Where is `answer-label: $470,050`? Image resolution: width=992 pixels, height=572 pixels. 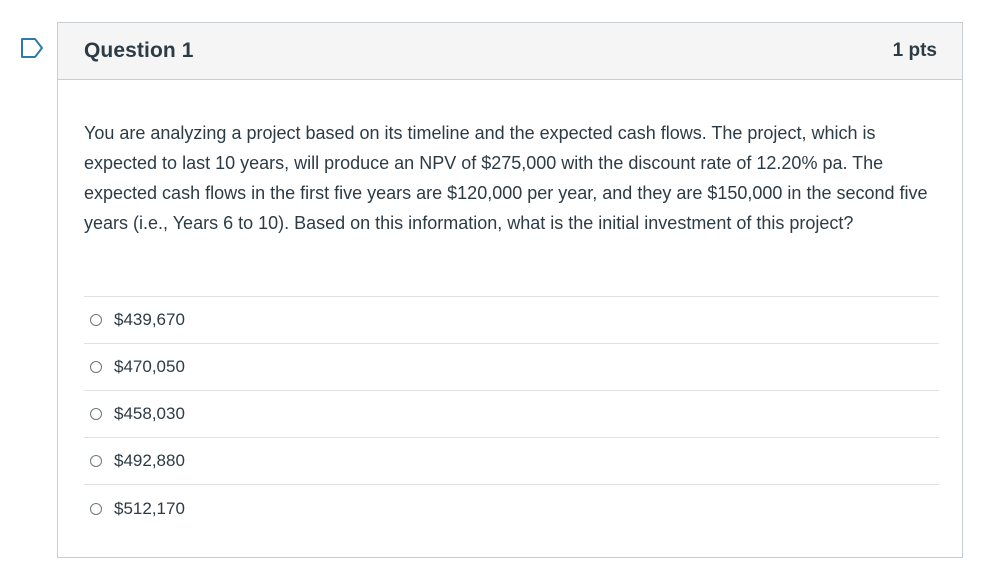 answer-label: $470,050 is located at coordinates (149, 366).